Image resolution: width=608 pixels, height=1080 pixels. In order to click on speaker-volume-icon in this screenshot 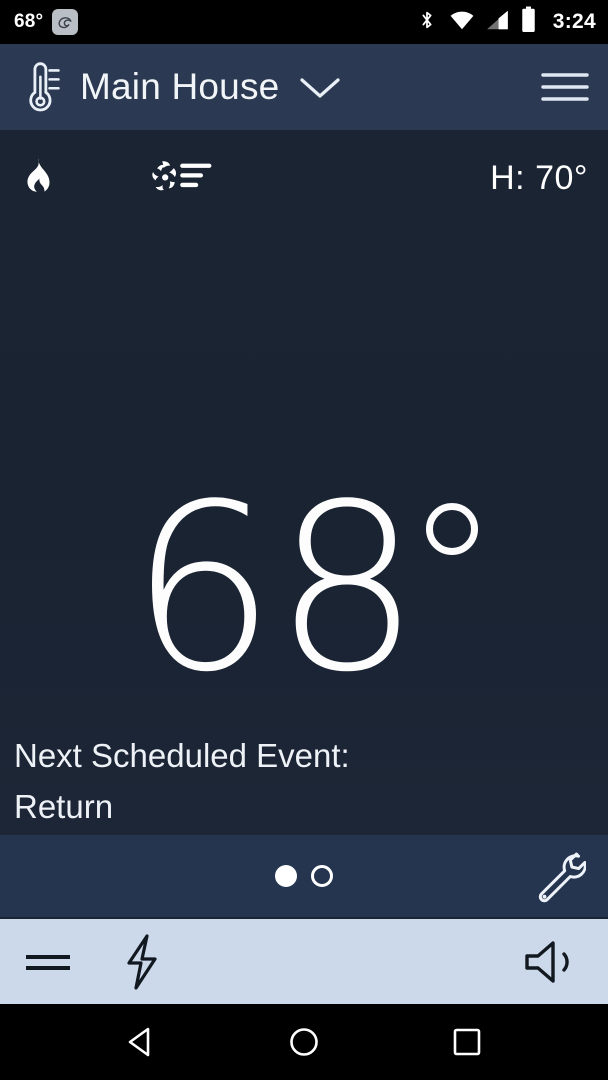, I will do `click(553, 962)`.